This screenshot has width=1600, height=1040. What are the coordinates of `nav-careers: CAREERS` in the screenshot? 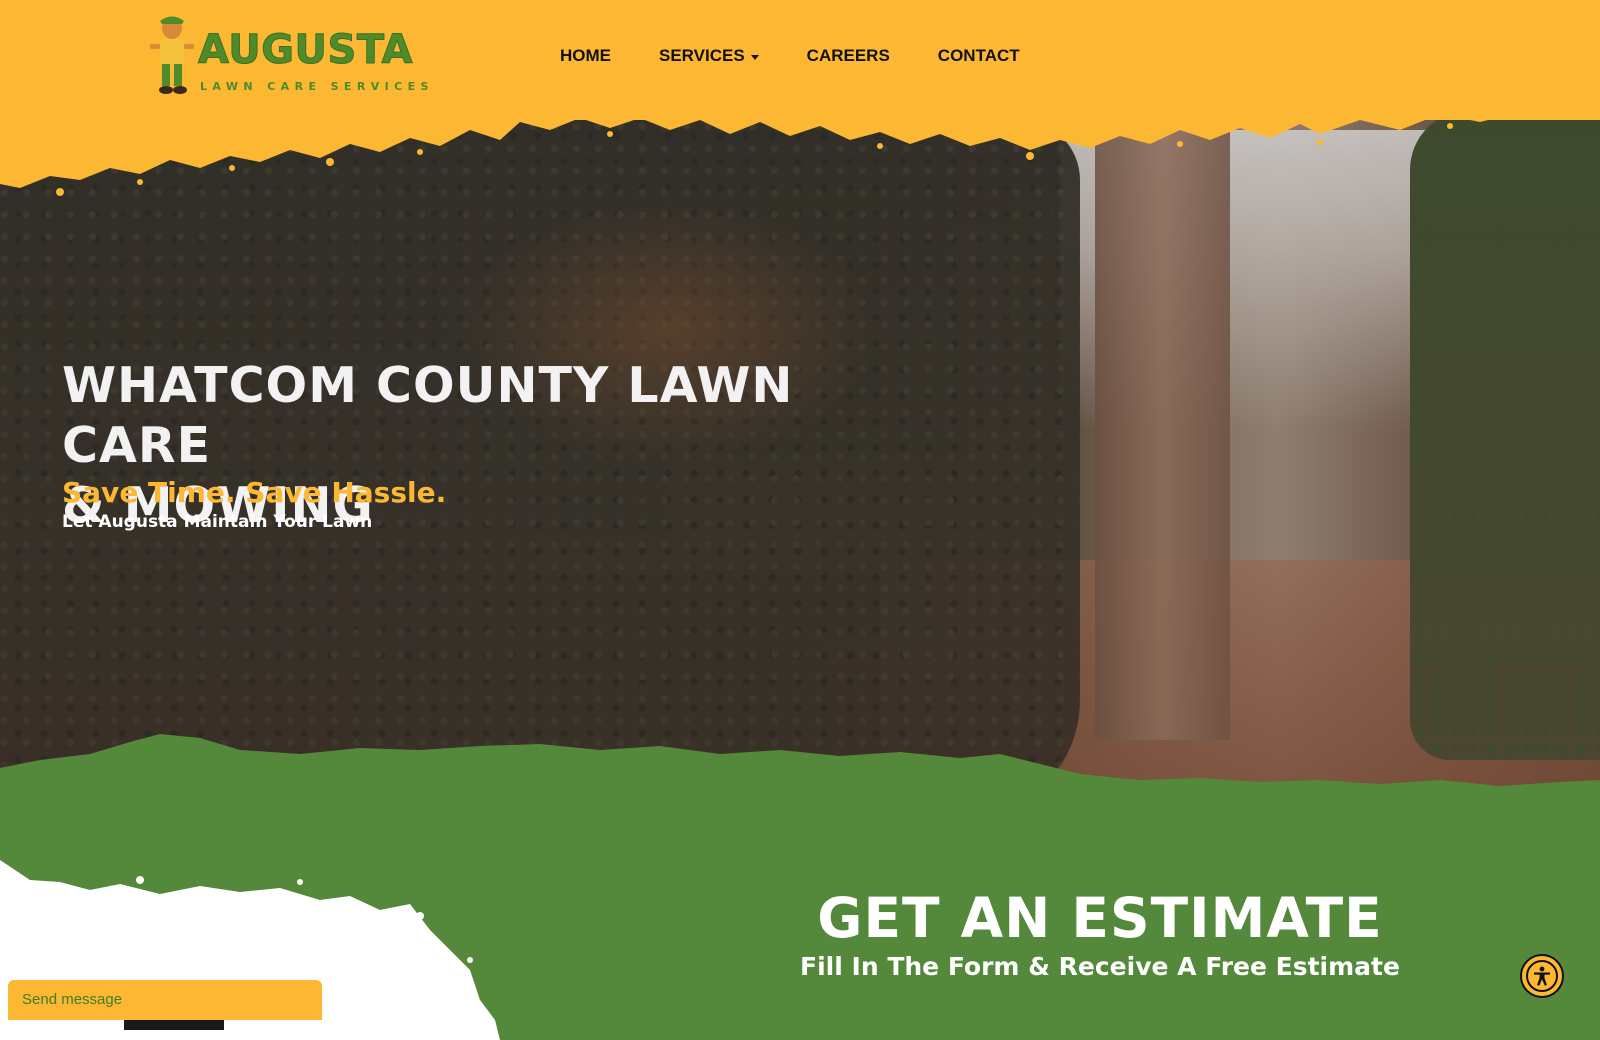 It's located at (848, 56).